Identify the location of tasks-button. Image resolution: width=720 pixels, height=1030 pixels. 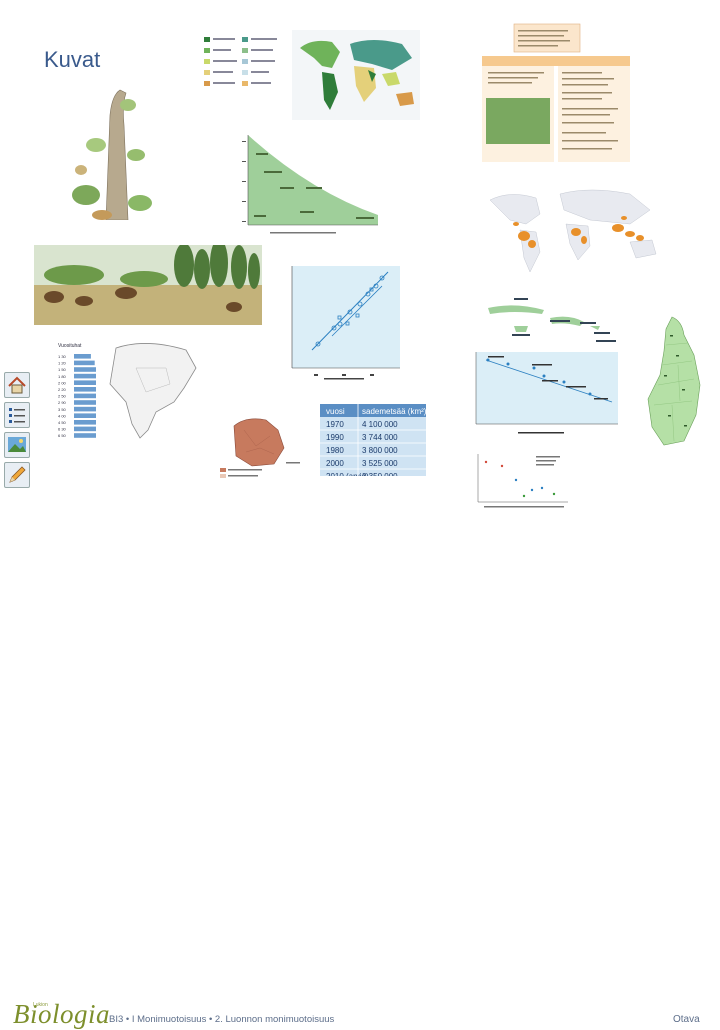
(17, 475).